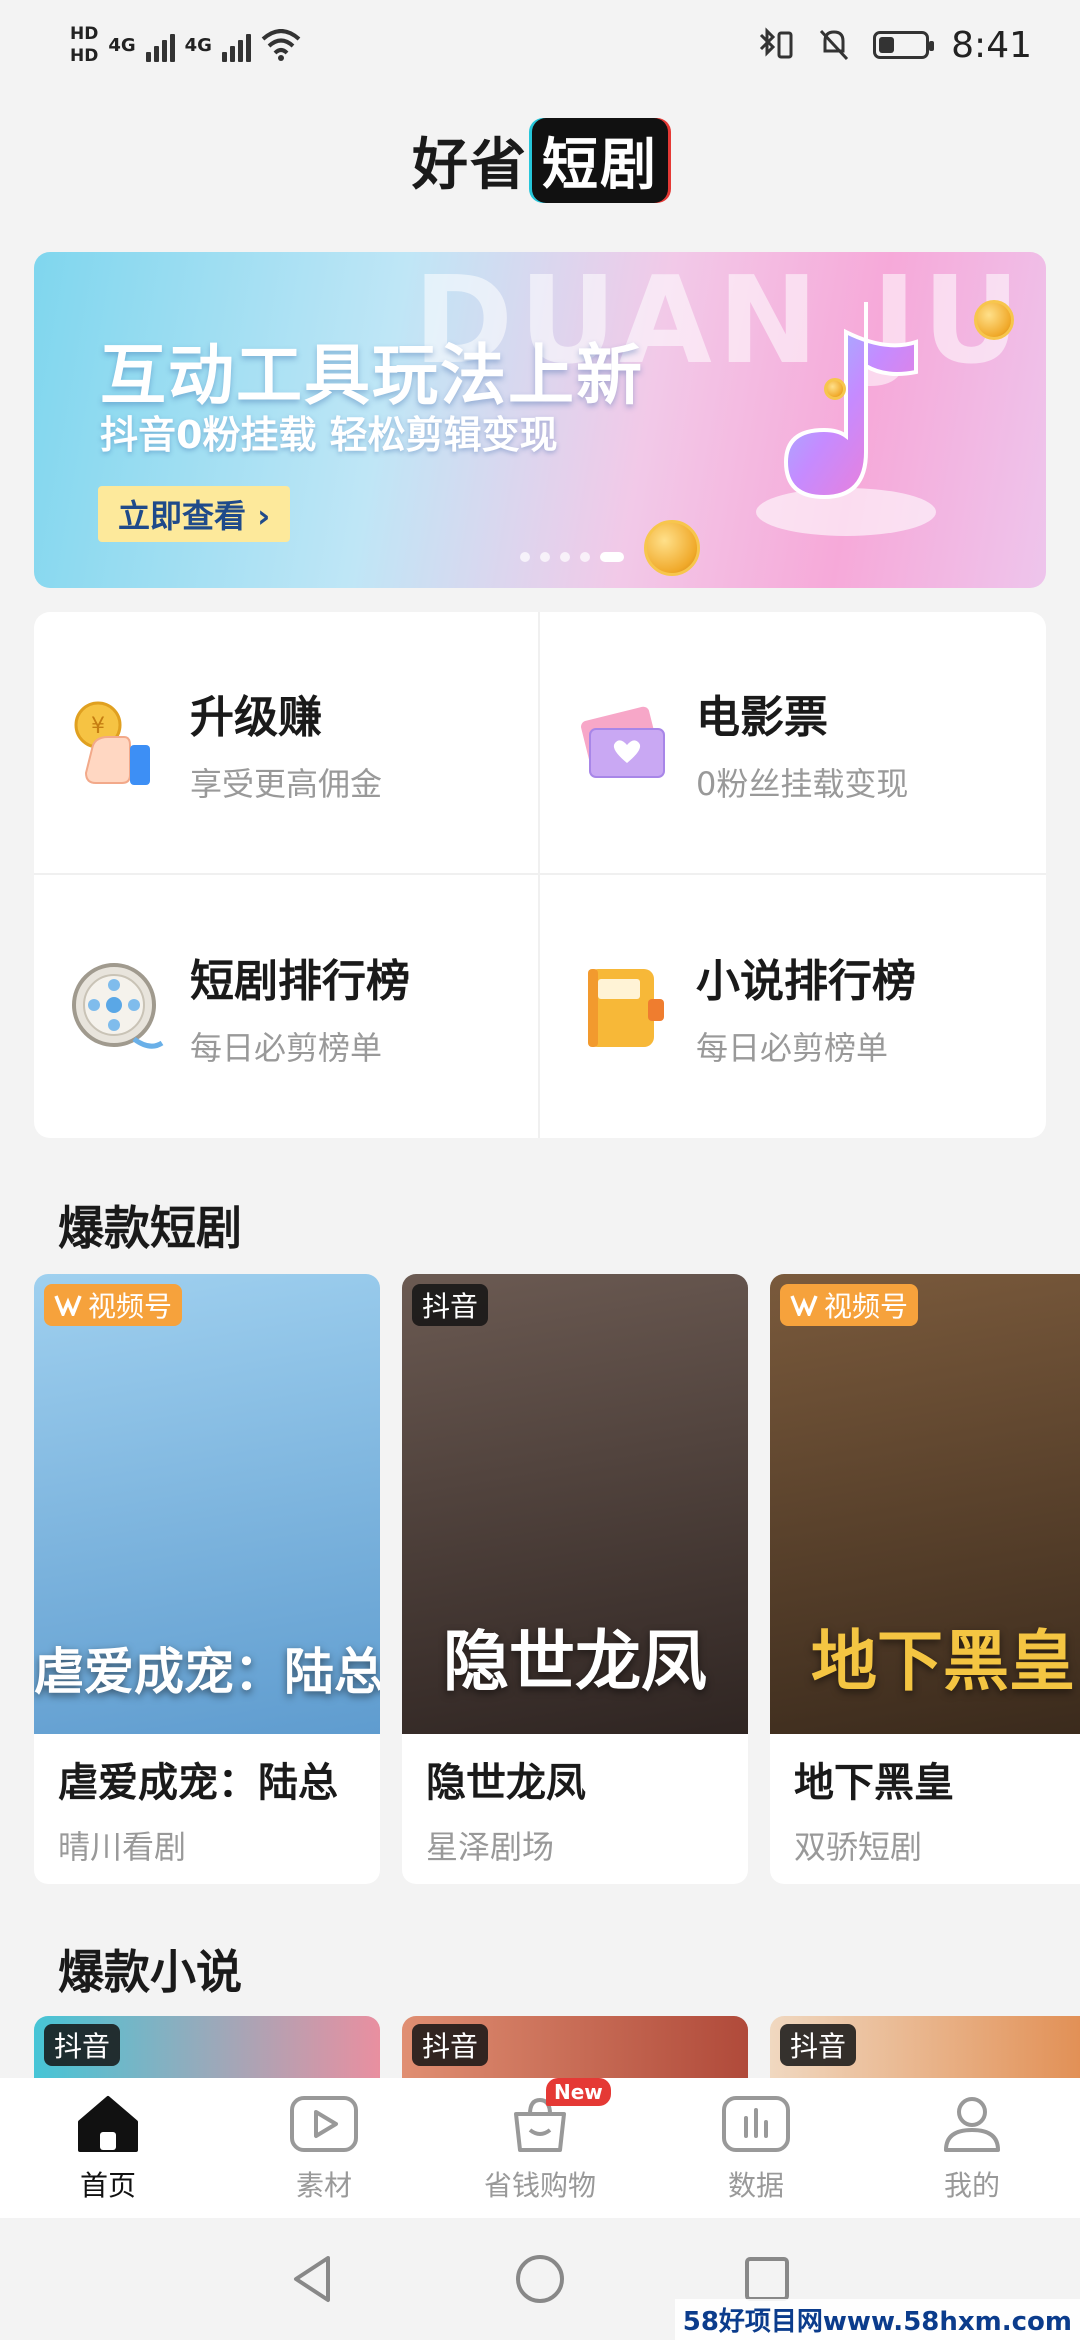  I want to click on drama-name: 隐世龙凤, so click(506, 1783).